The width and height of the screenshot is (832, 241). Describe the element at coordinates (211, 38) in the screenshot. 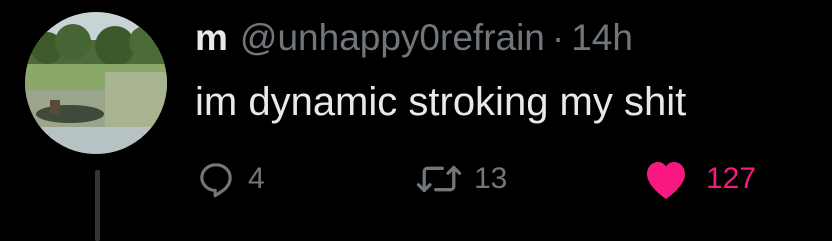

I see `display-name: m` at that location.